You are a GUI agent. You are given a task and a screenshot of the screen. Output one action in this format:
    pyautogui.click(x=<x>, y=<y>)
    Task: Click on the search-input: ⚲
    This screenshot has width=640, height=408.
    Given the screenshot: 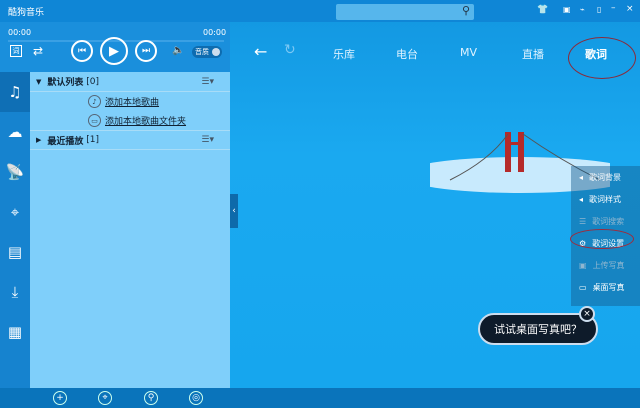 What is the action you would take?
    pyautogui.click(x=405, y=12)
    